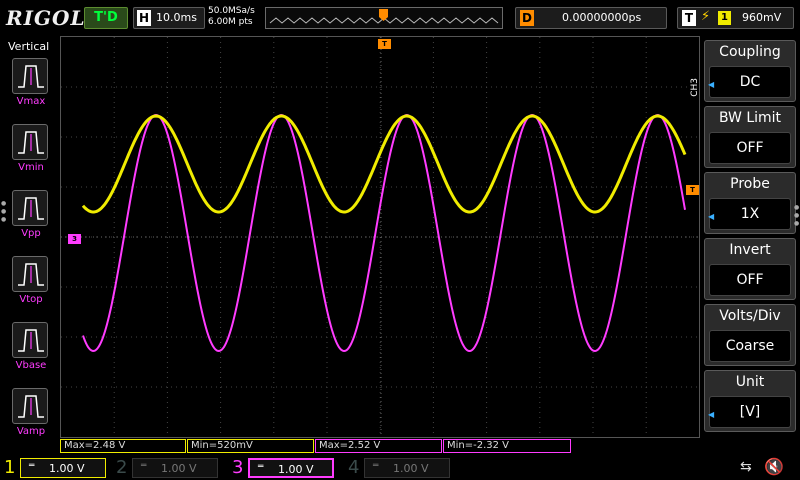 The height and width of the screenshot is (480, 800). Describe the element at coordinates (30, 76) in the screenshot. I see `vmax-icon` at that location.